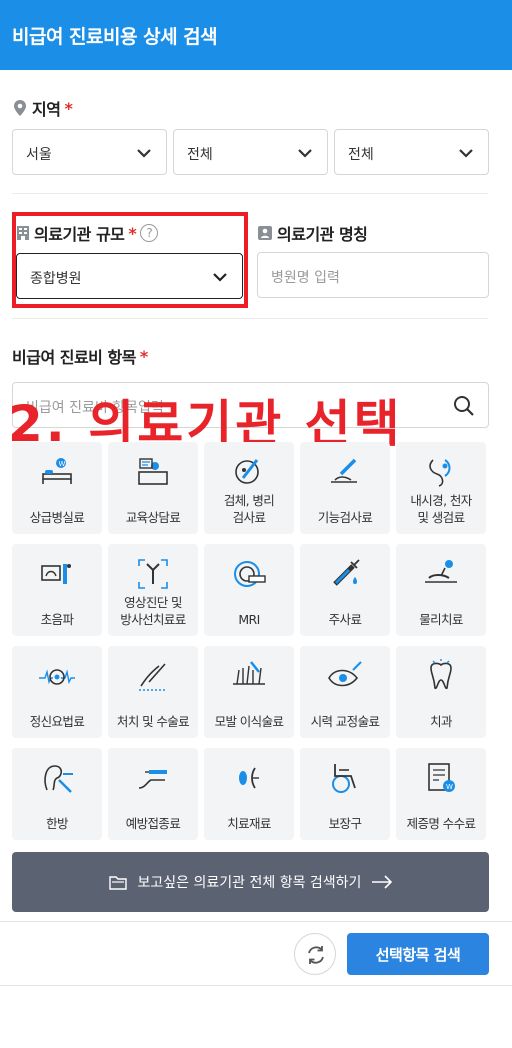  I want to click on region-label-row: 지역 *, so click(42, 108).